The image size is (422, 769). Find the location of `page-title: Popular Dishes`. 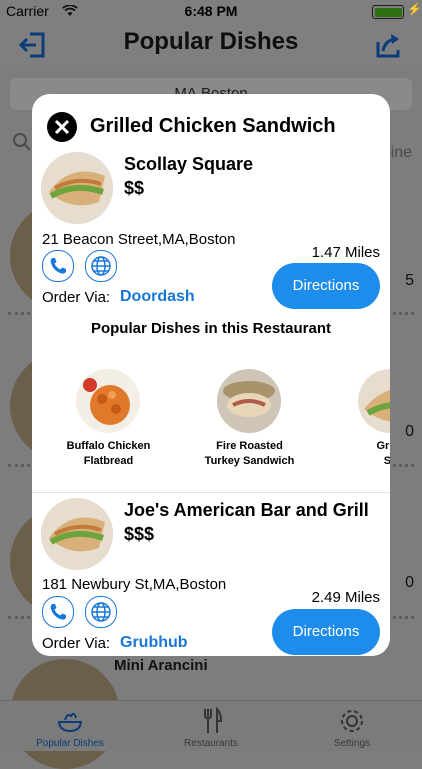

page-title: Popular Dishes is located at coordinates (211, 41).